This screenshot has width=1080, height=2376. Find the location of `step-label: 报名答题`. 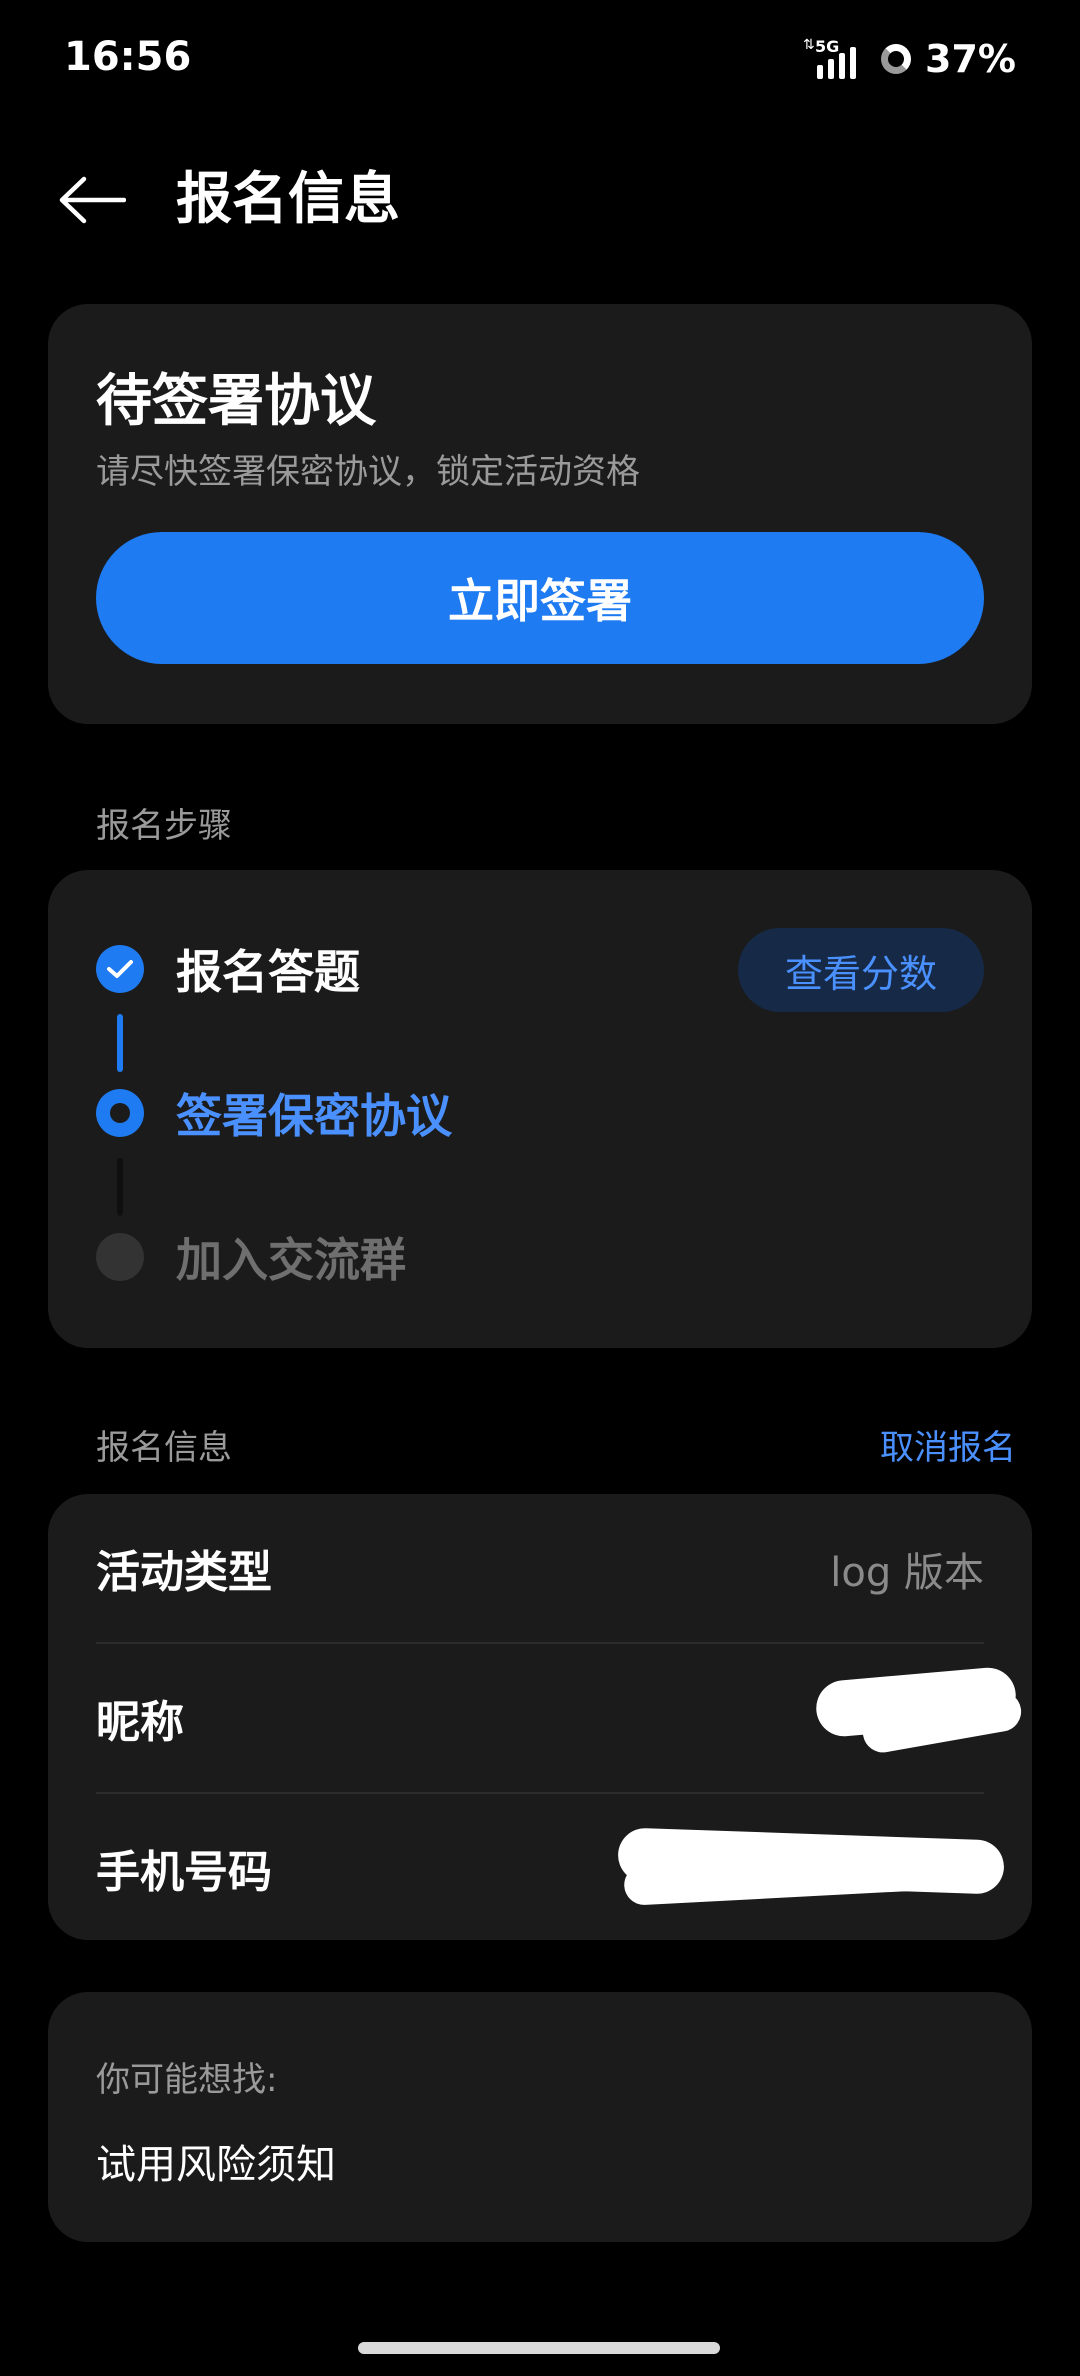

step-label: 报名答题 is located at coordinates (268, 972).